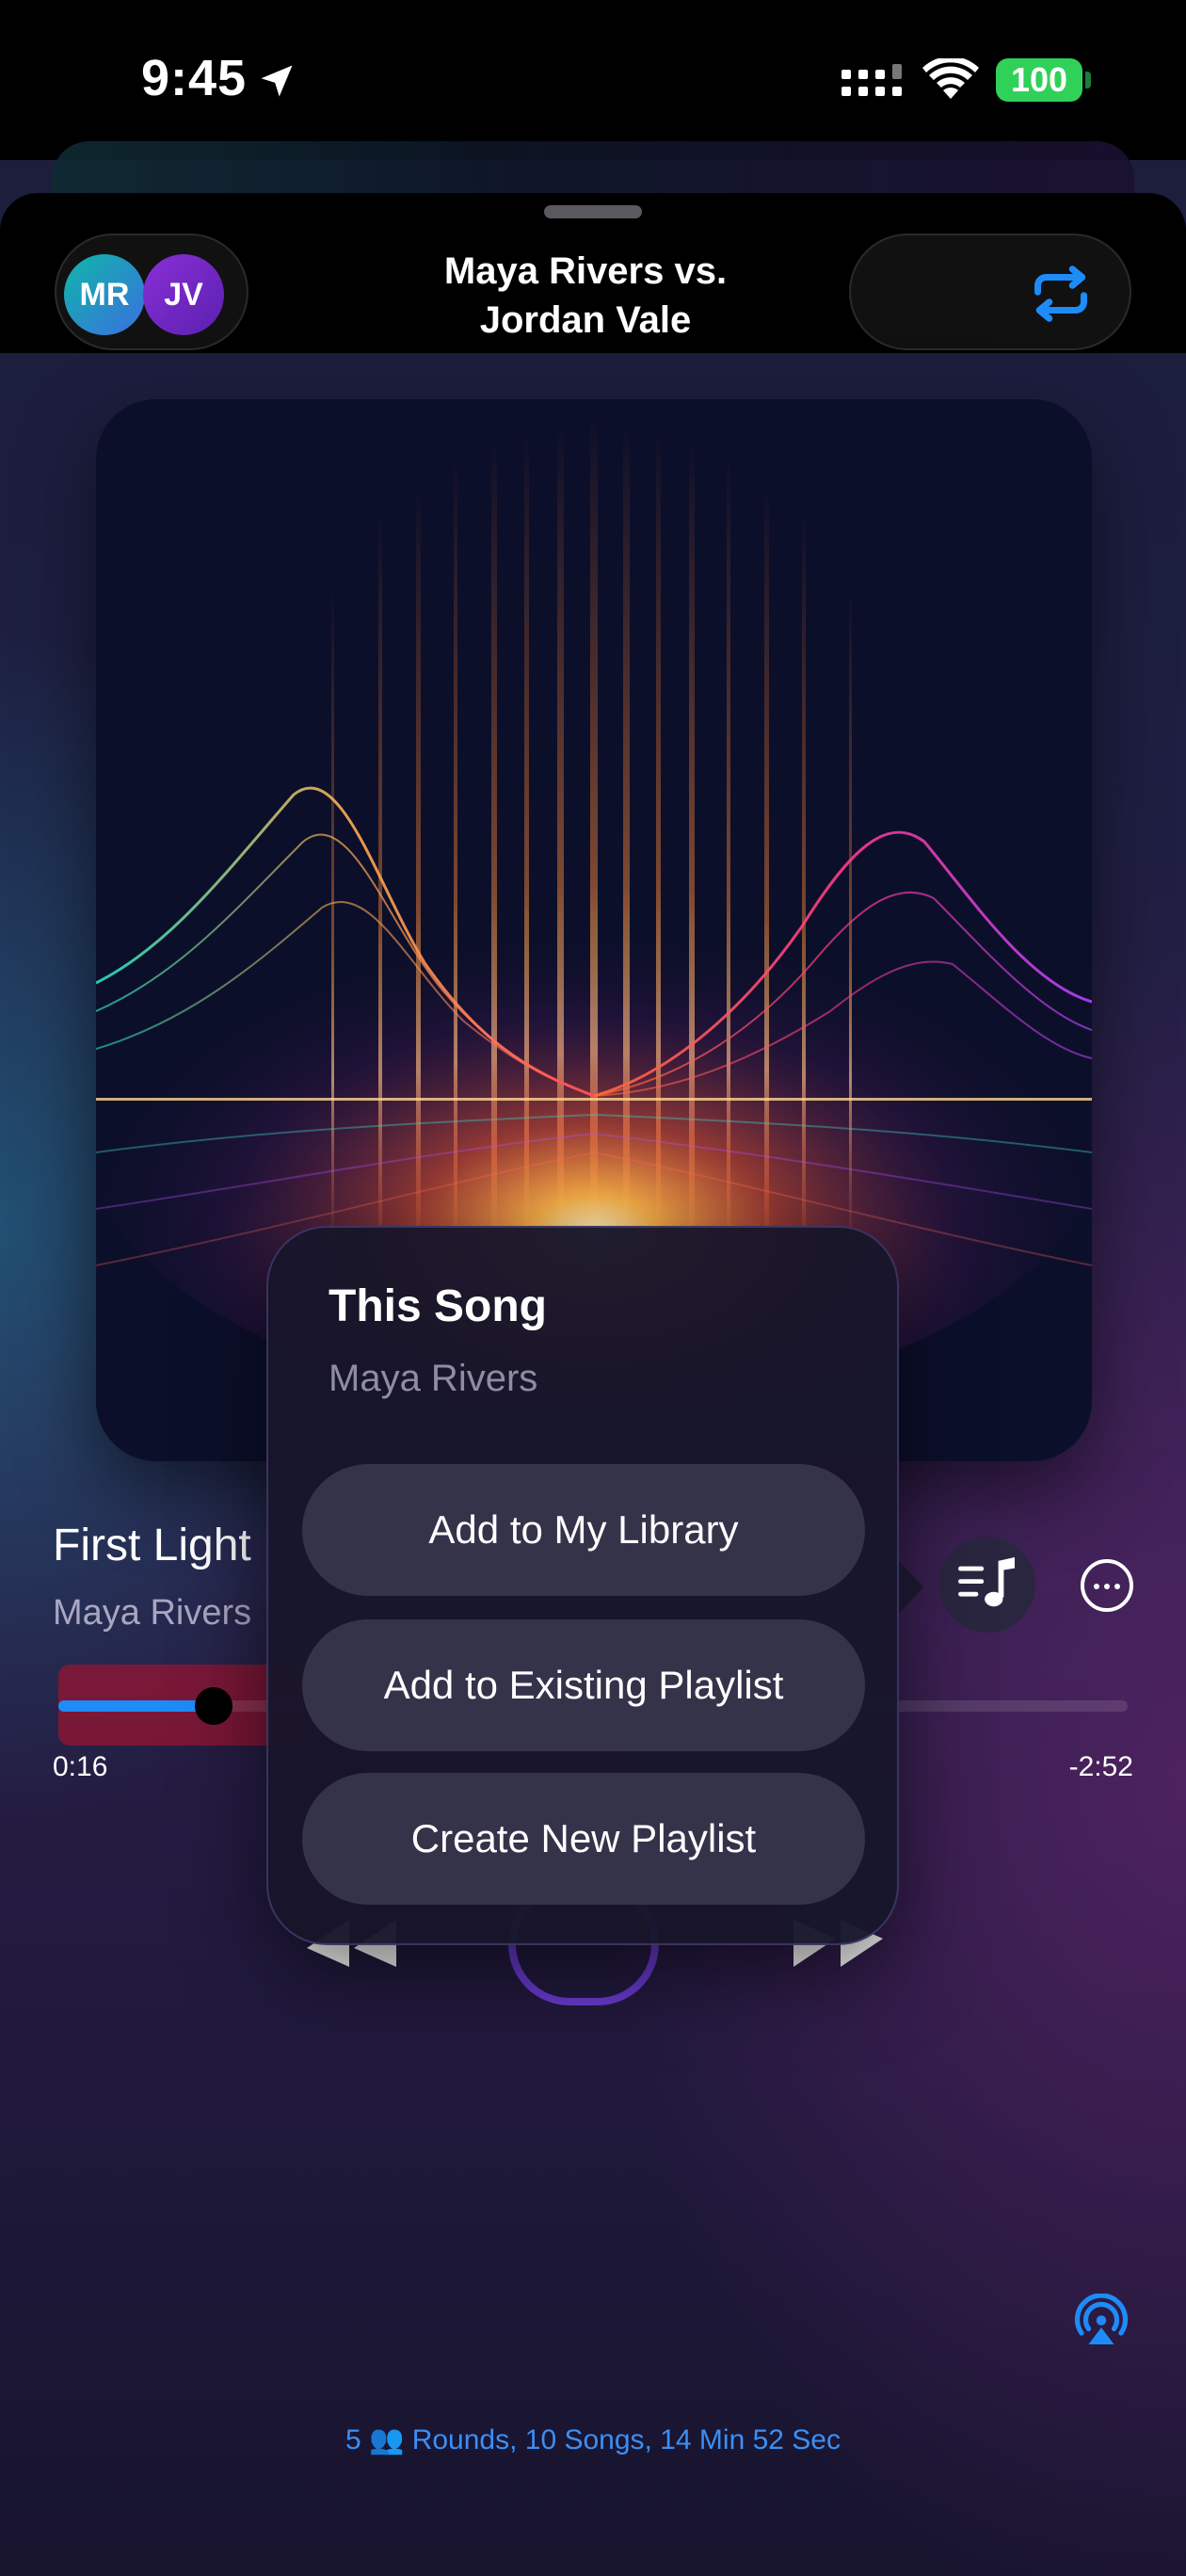  What do you see at coordinates (593, 211) in the screenshot?
I see `sheet-grabber` at bounding box center [593, 211].